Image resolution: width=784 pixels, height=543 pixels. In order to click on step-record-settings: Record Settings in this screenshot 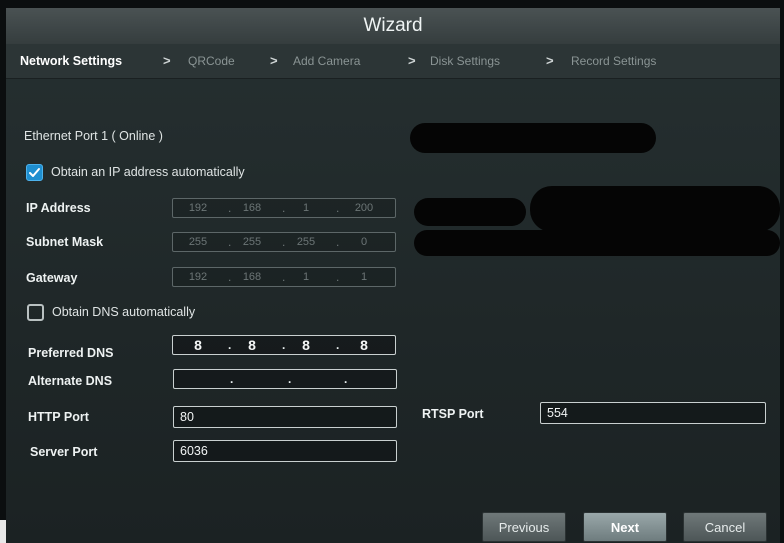, I will do `click(613, 61)`.